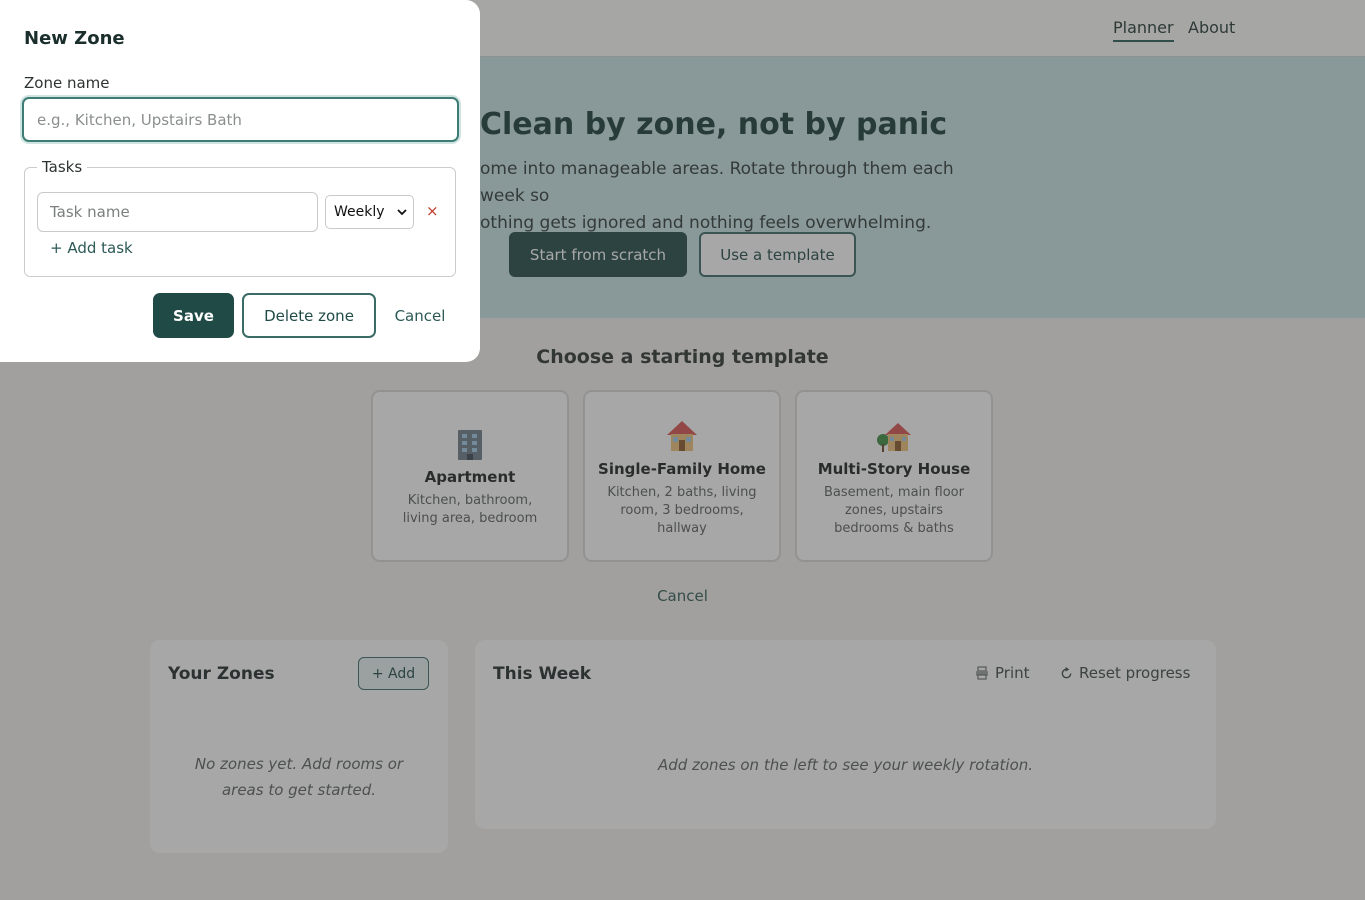  I want to click on tasks-legend: Tasks, so click(62, 167).